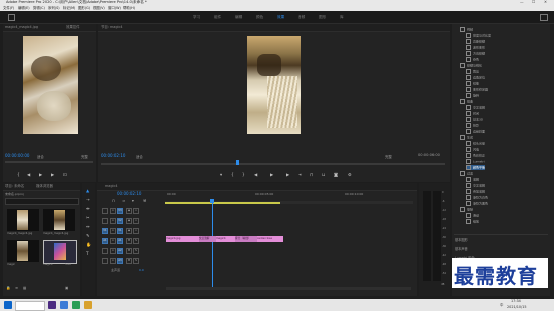  What do you see at coordinates (280, 17) in the screenshot?
I see `workspace-tab-effects: 效果` at bounding box center [280, 17].